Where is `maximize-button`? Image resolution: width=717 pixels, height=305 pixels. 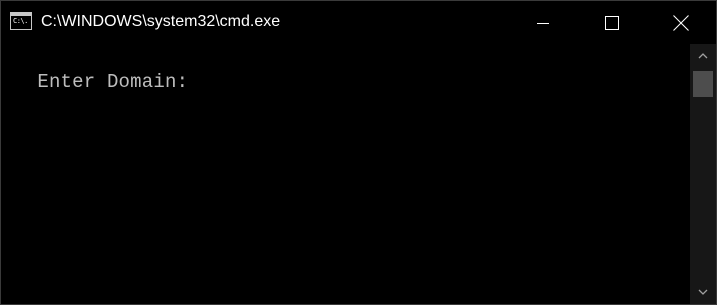 maximize-button is located at coordinates (612, 22).